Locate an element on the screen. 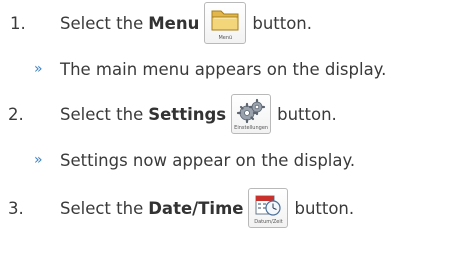 This screenshot has height=269, width=452. step-text: Select the Menu Menü button. is located at coordinates (186, 23).